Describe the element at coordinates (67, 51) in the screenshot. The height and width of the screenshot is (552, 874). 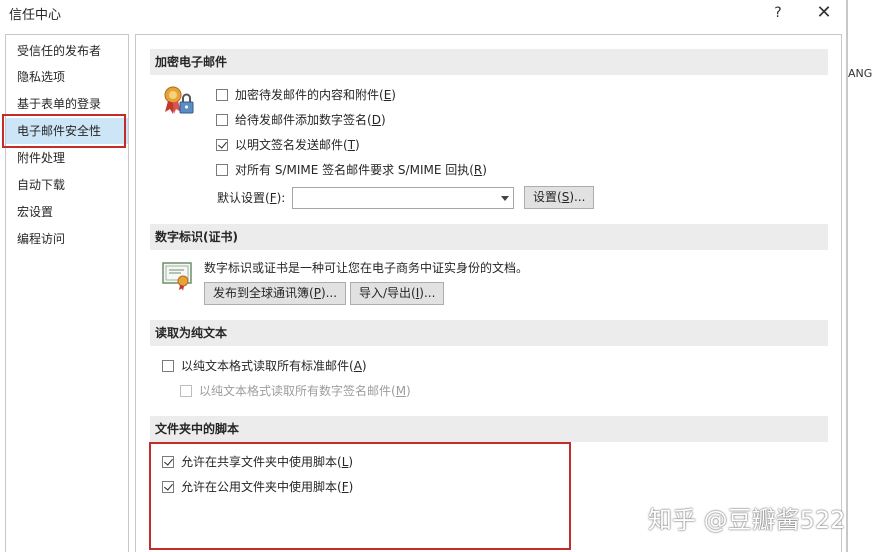
I see `sidebar-item-trusted-publishers: 受信任的发布者` at that location.